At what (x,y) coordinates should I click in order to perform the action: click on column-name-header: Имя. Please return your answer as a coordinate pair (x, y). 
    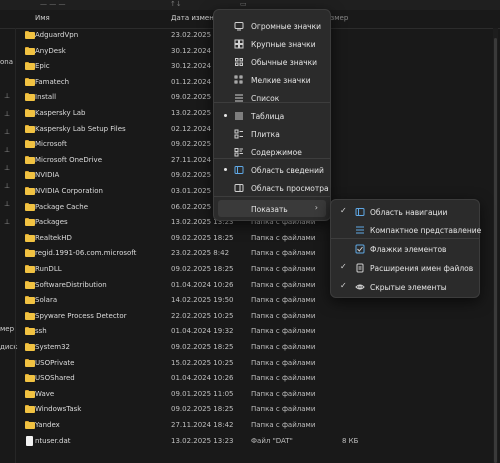
    Looking at the image, I should click on (42, 18).